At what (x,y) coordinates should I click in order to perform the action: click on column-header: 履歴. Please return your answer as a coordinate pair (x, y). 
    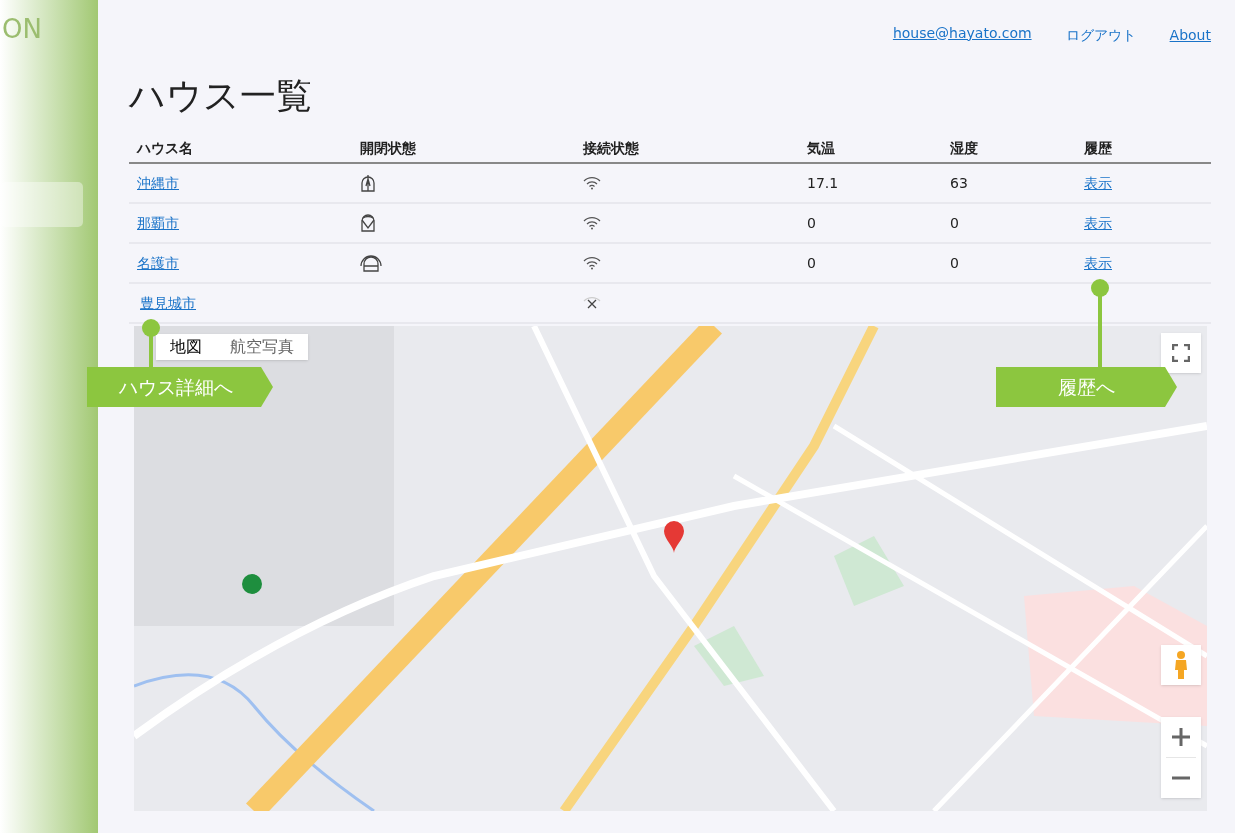
    Looking at the image, I should click on (1143, 149).